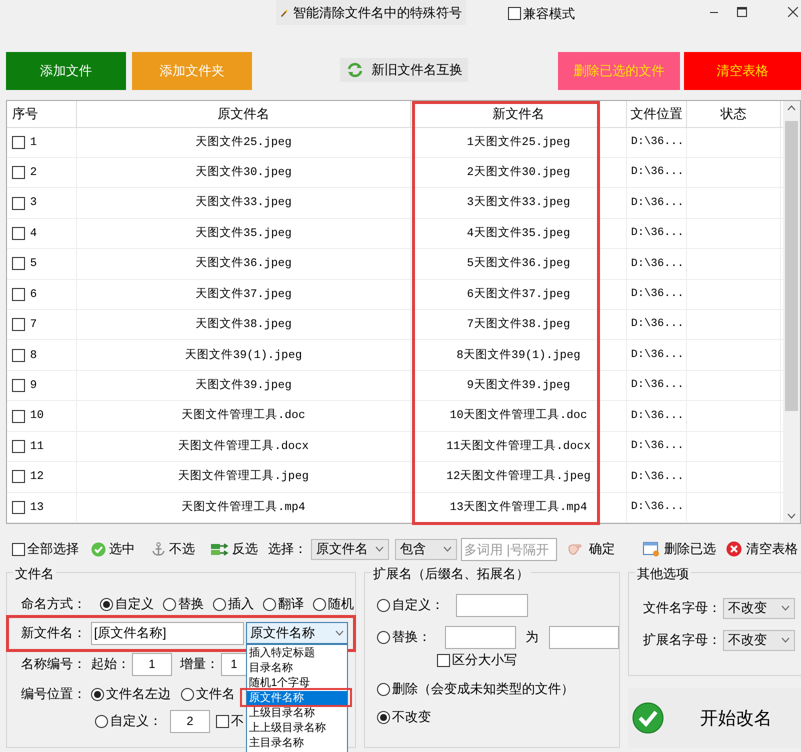 The height and width of the screenshot is (752, 801). I want to click on table-cell-text: 7天图文件38.jpeg, so click(518, 325).